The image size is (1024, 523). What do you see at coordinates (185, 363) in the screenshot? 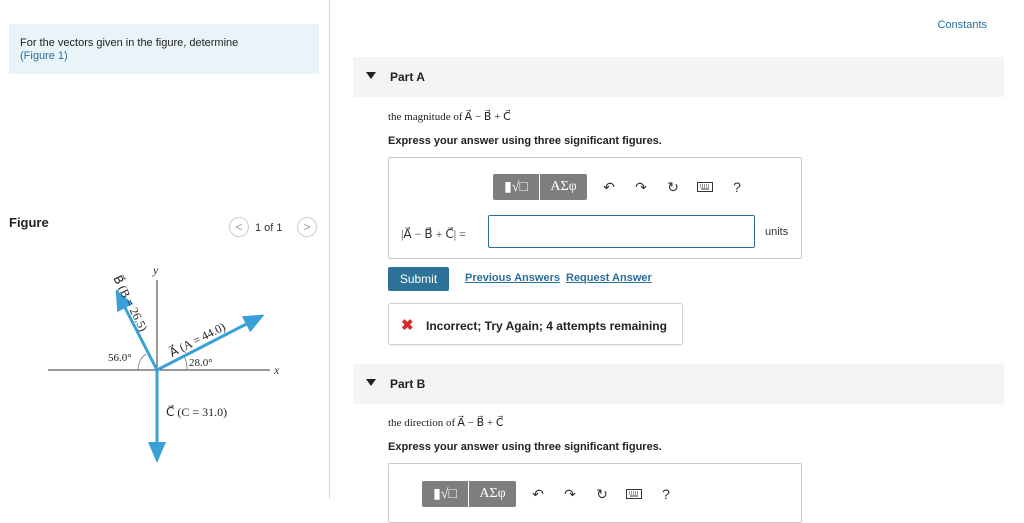
I see `angle-arc-a` at bounding box center [185, 363].